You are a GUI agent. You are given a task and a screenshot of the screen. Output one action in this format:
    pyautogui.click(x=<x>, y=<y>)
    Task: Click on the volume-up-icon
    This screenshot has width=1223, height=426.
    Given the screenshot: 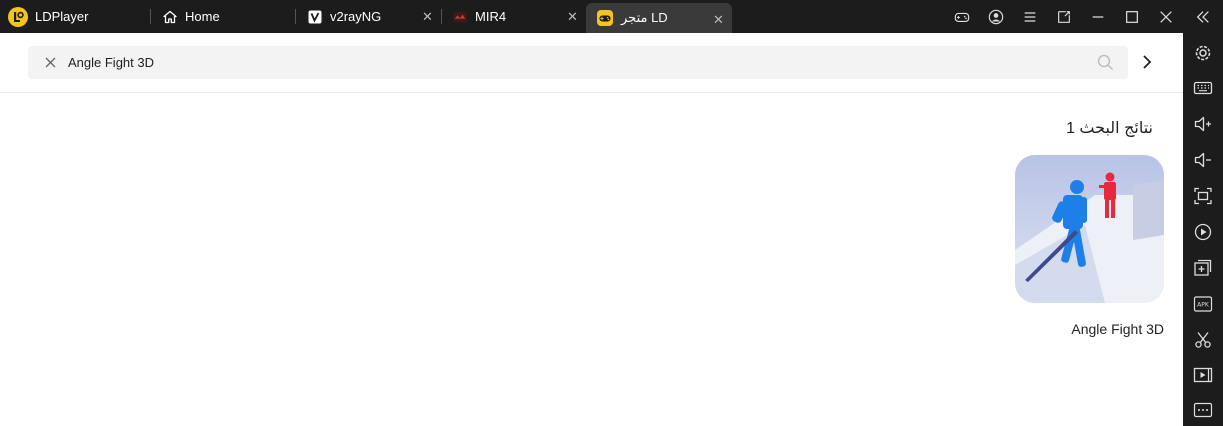 What is the action you would take?
    pyautogui.click(x=1203, y=124)
    